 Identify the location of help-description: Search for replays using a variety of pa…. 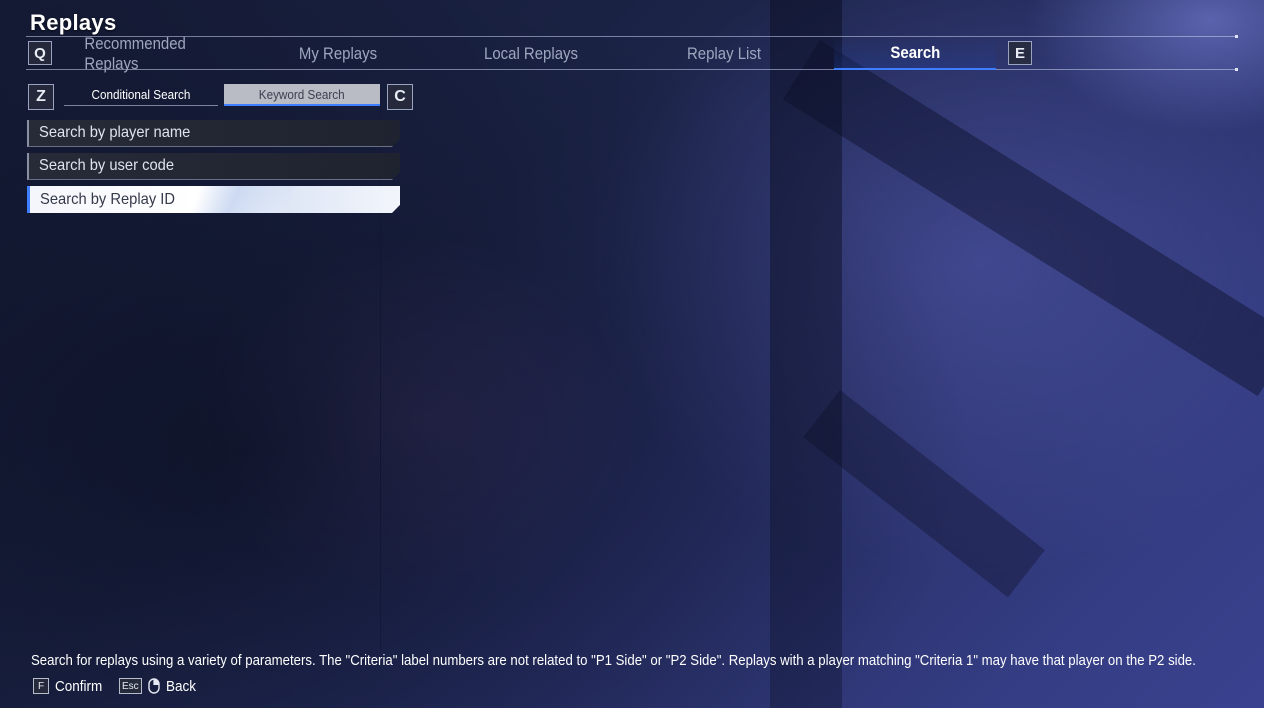
(641, 660).